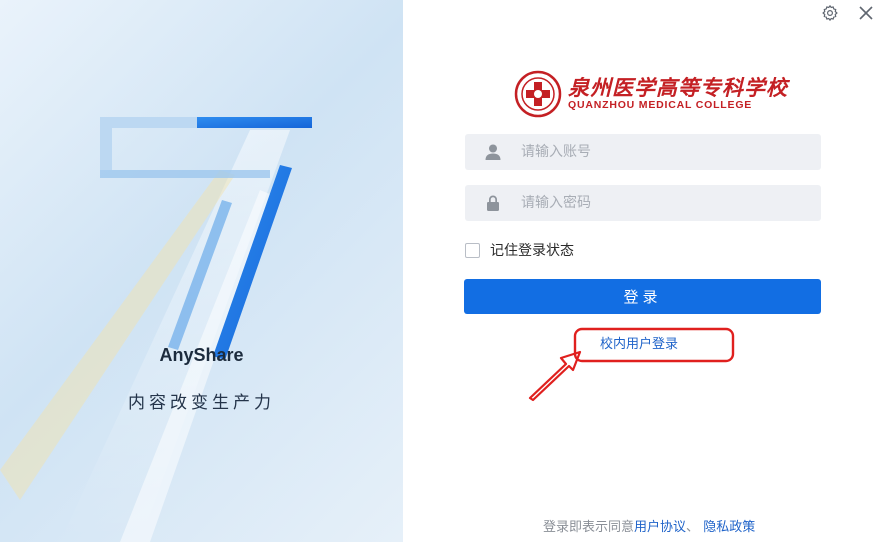 The width and height of the screenshot is (877, 542). Describe the element at coordinates (472, 250) in the screenshot. I see `checkbox-box` at that location.